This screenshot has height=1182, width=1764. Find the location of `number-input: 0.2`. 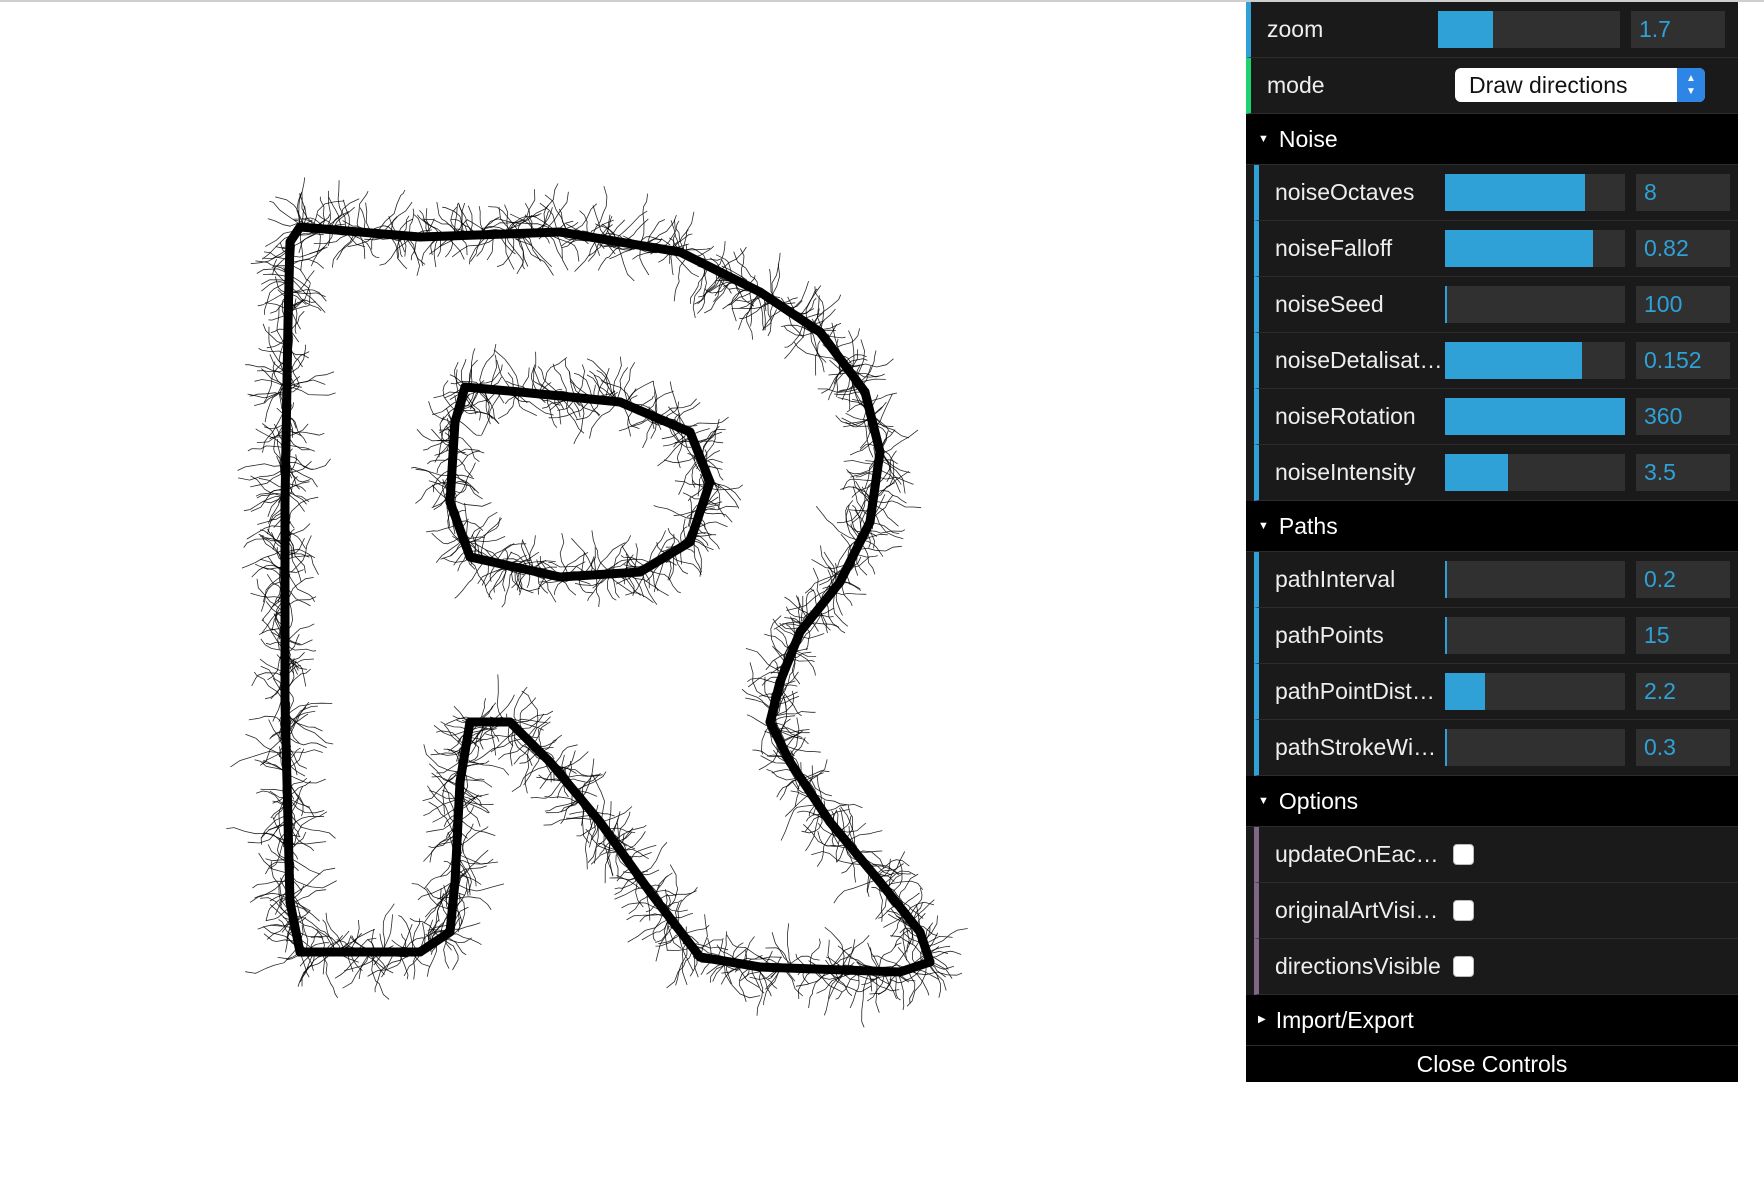

number-input: 0.2 is located at coordinates (1683, 579).